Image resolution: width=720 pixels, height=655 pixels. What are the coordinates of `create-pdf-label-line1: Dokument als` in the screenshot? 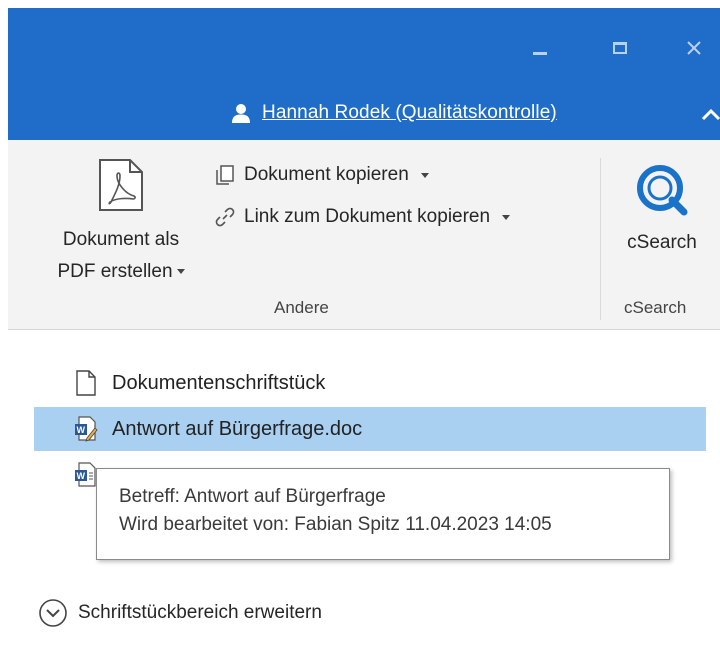 It's located at (121, 239).